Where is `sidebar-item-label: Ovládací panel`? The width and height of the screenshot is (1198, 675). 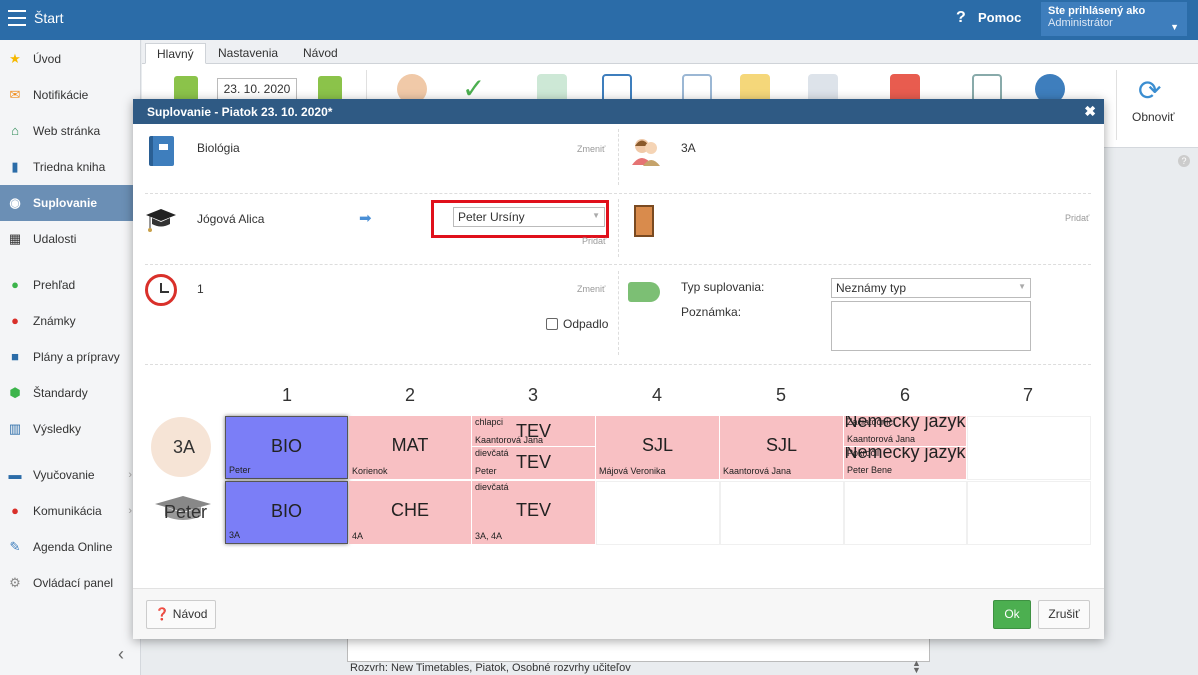 sidebar-item-label: Ovládací panel is located at coordinates (73, 583).